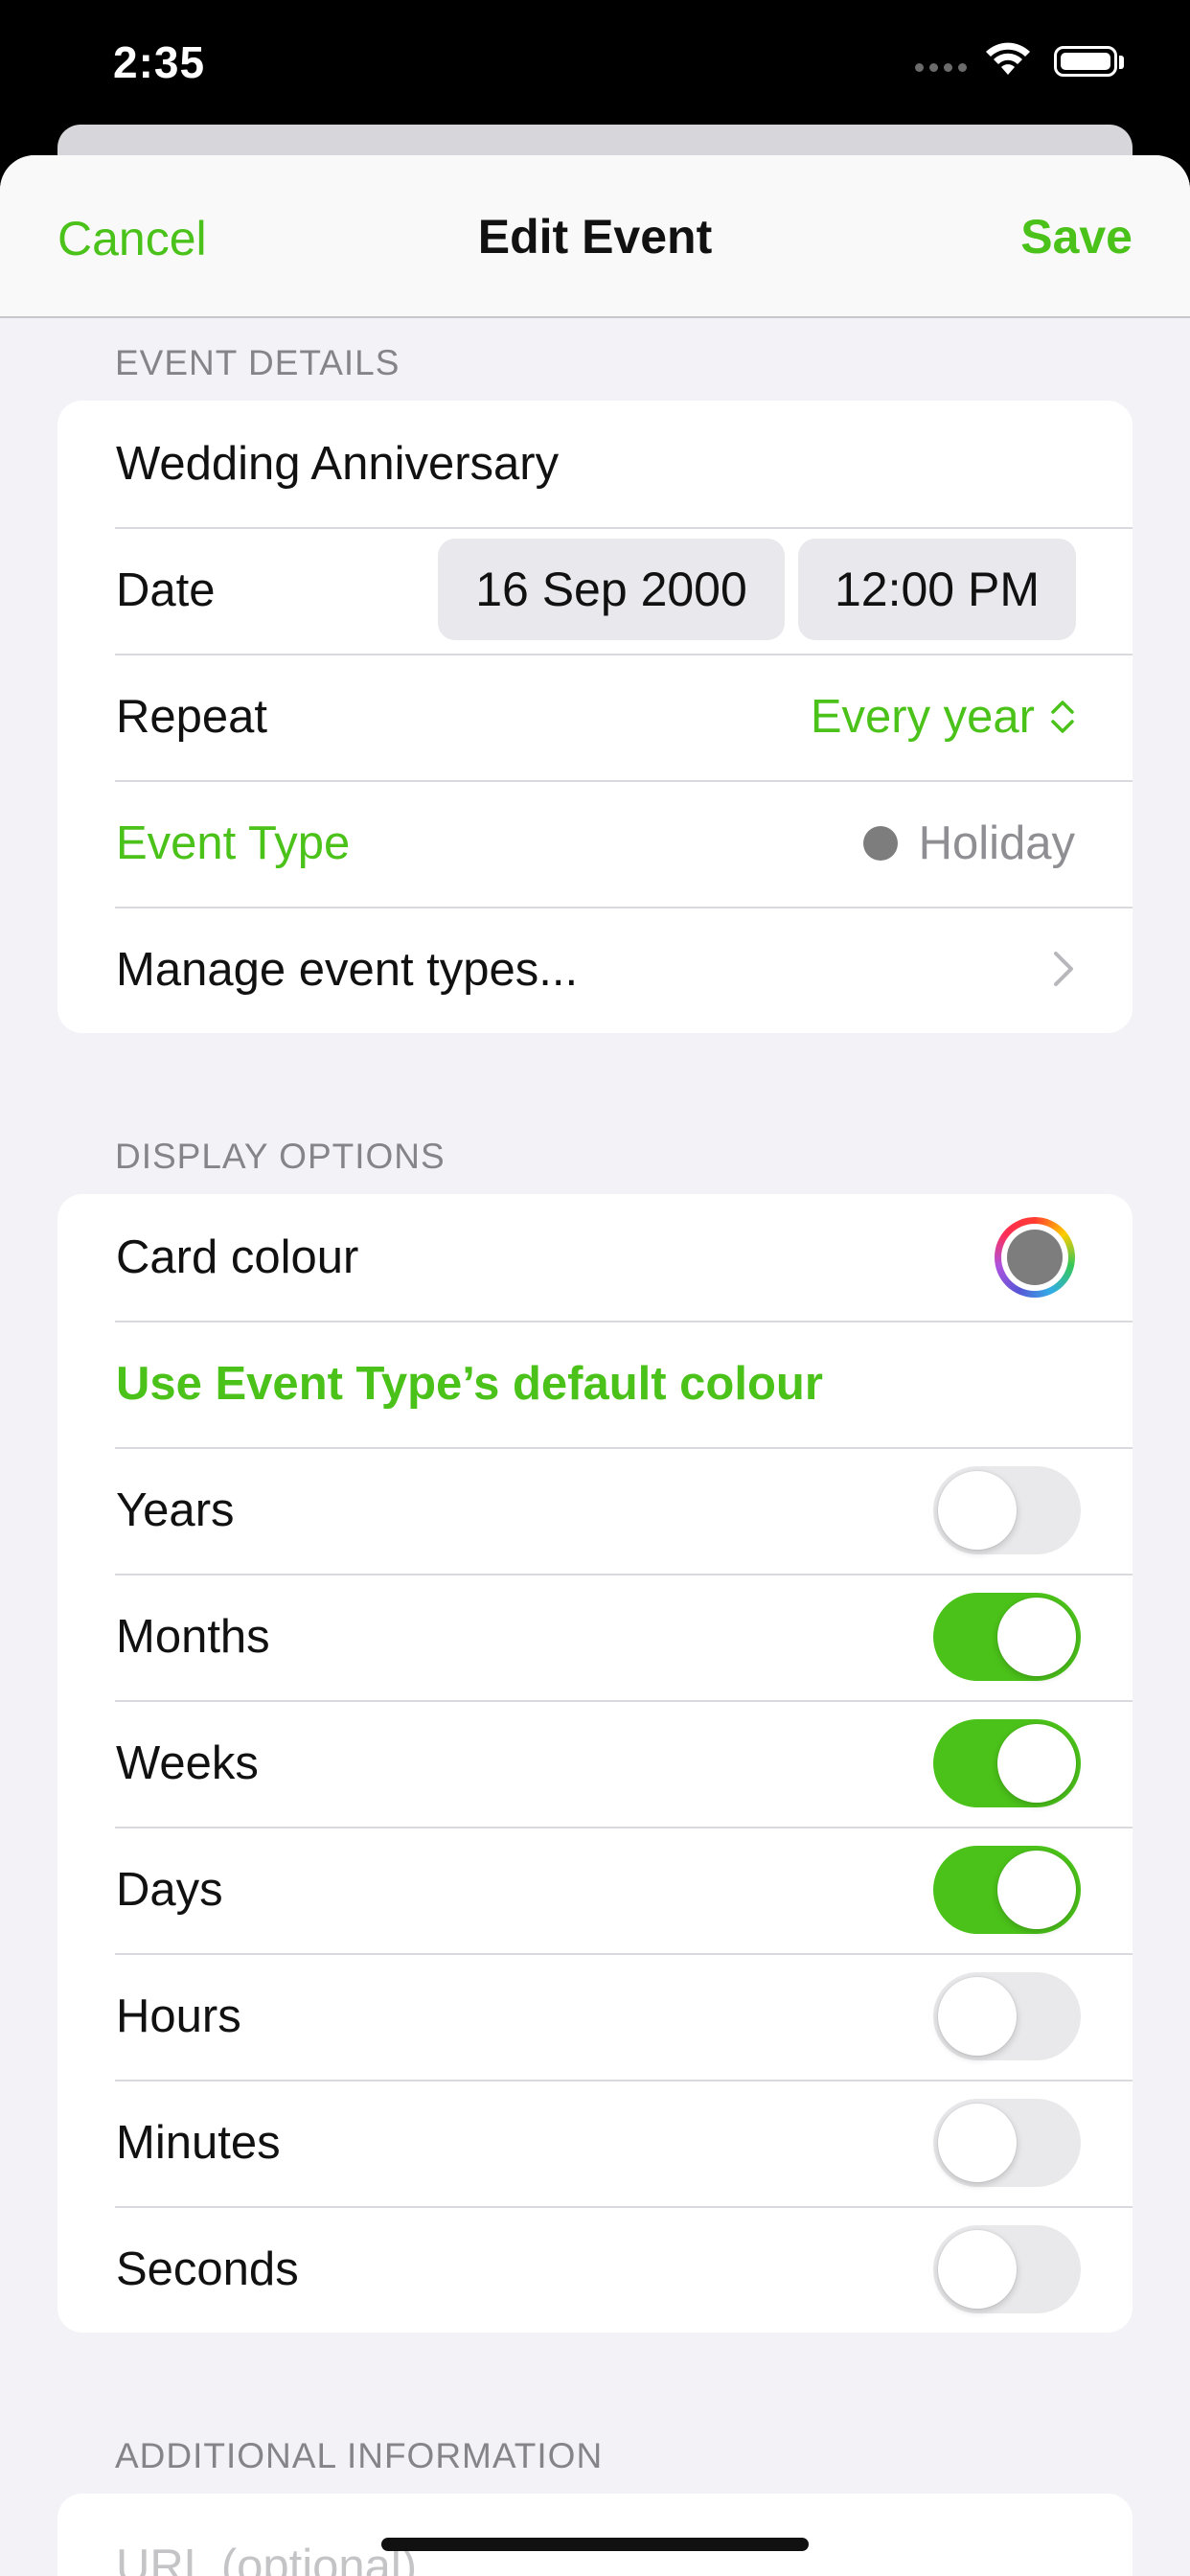 Image resolution: width=1190 pixels, height=2576 pixels. I want to click on wifi-icon, so click(1008, 58).